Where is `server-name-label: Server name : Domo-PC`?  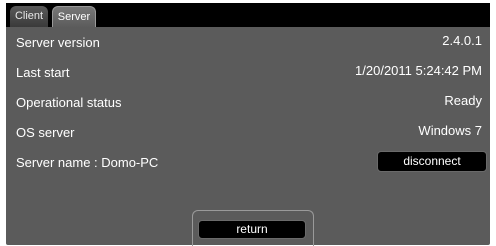
server-name-label: Server name : Domo-PC is located at coordinates (87, 162).